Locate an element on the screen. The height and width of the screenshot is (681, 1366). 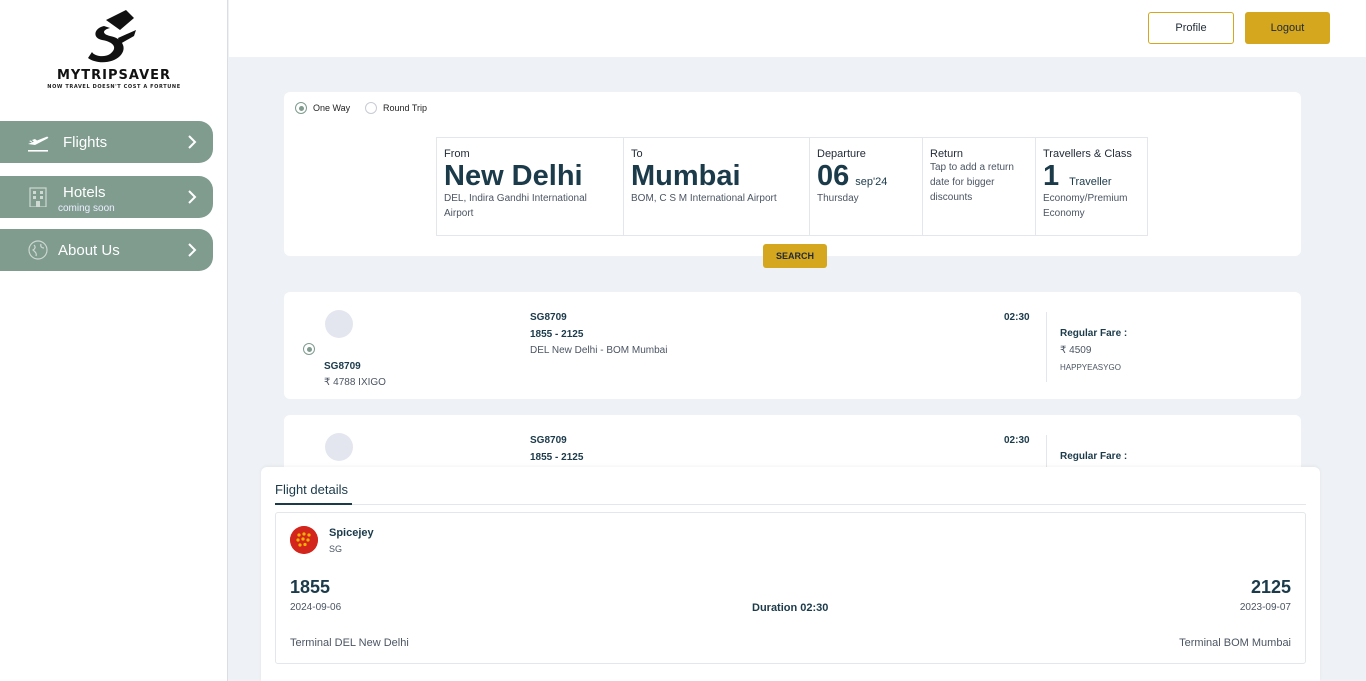
travellers-count: 1 is located at coordinates (1051, 176).